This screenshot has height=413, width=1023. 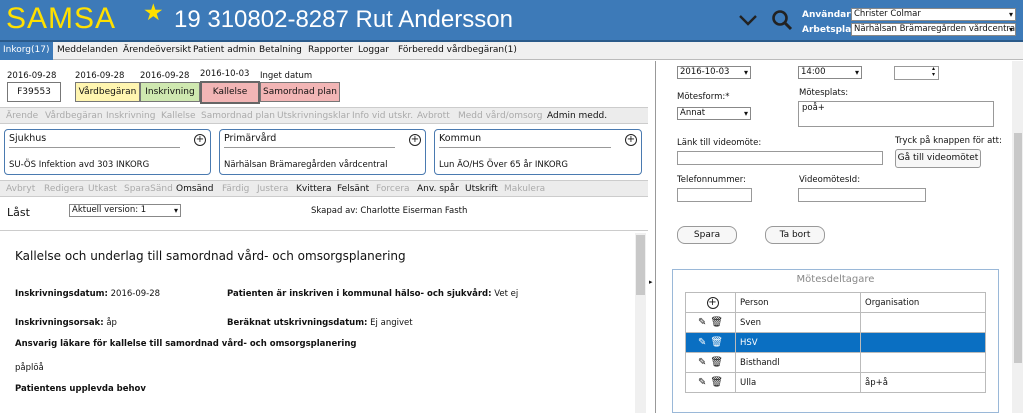 I want to click on phone-input, so click(x=714, y=195).